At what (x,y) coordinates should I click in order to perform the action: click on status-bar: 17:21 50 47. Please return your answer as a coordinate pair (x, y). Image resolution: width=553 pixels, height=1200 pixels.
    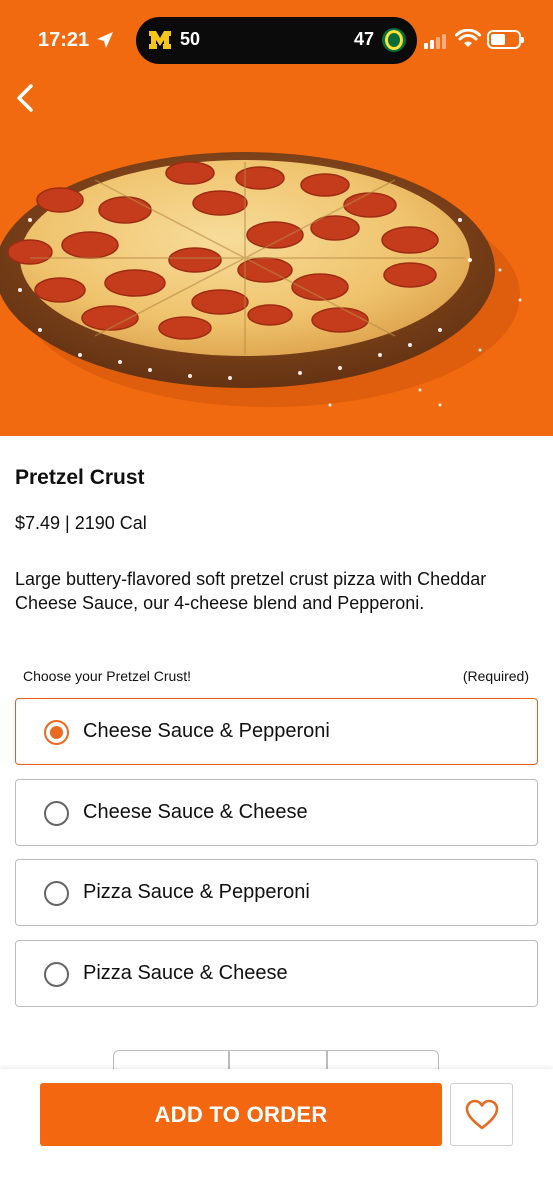
    Looking at the image, I should click on (276, 40).